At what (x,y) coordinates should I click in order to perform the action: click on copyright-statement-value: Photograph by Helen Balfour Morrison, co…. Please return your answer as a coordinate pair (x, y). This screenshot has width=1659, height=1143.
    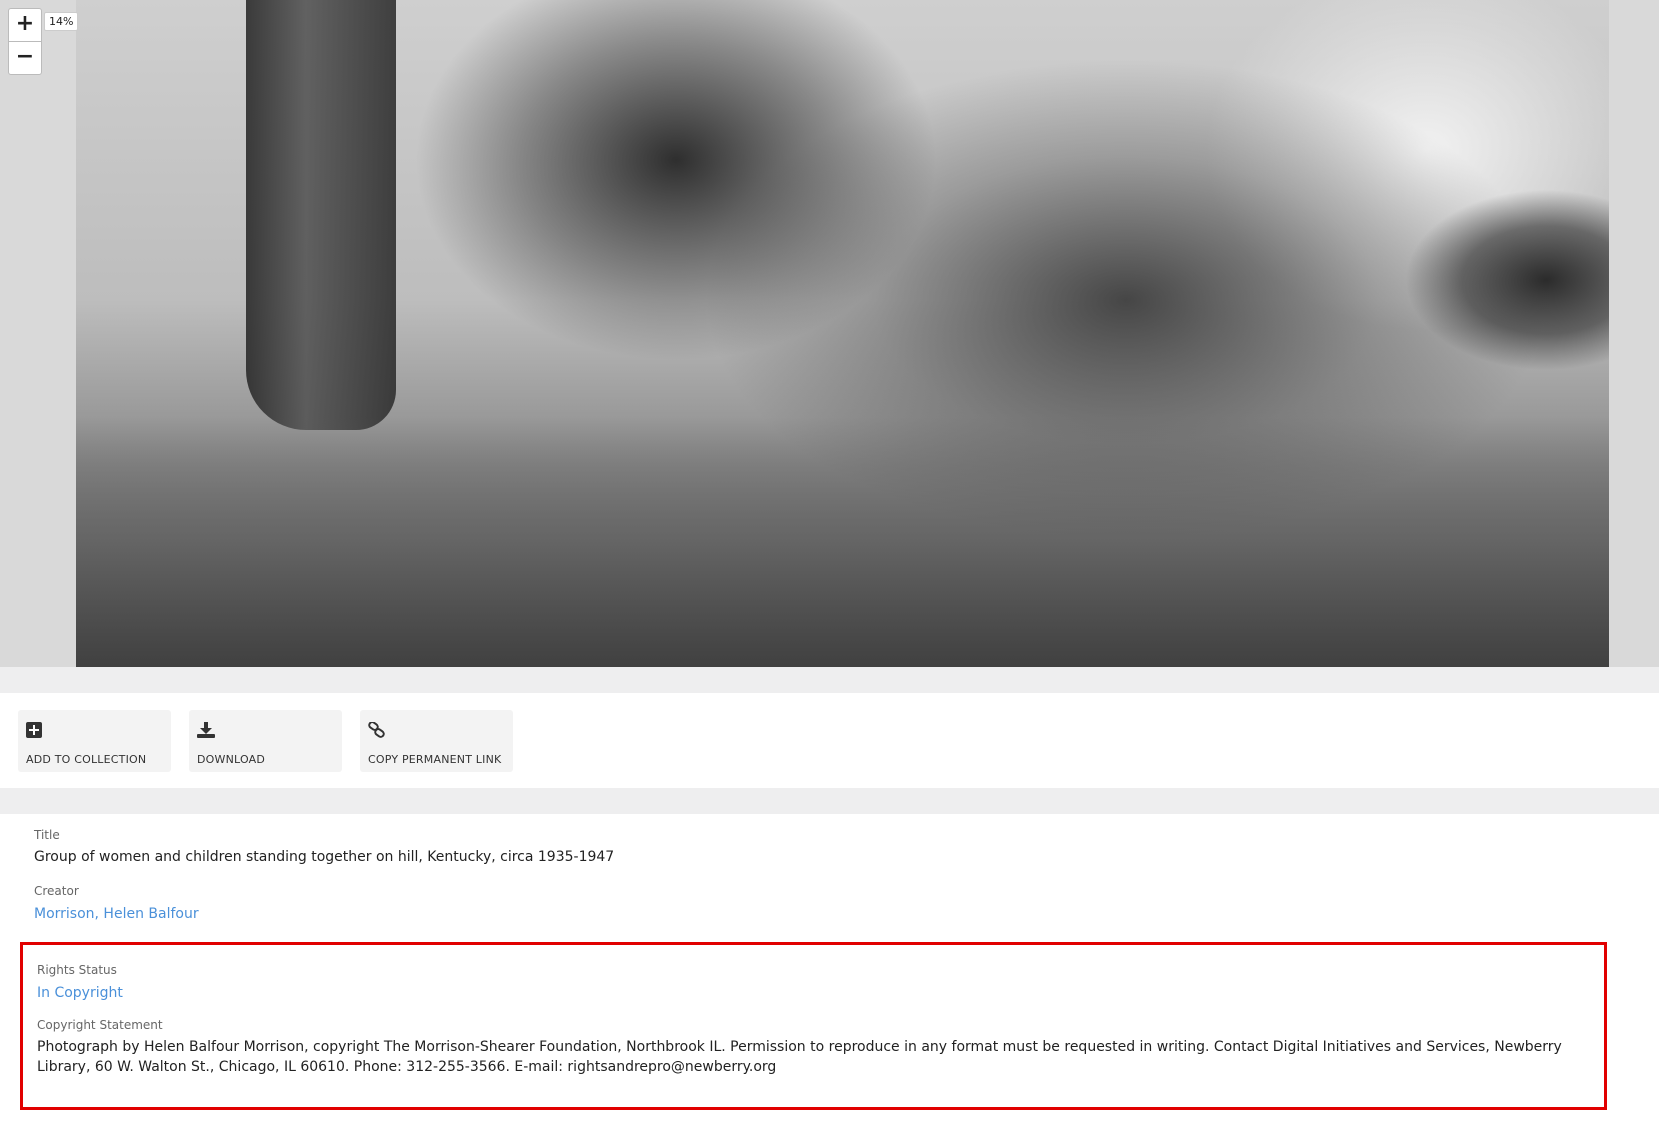
    Looking at the image, I should click on (799, 1057).